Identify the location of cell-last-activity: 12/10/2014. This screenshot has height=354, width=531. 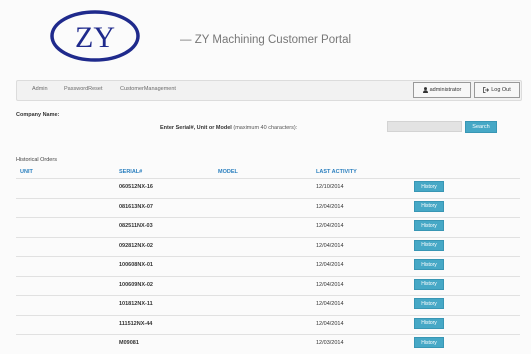
(330, 187).